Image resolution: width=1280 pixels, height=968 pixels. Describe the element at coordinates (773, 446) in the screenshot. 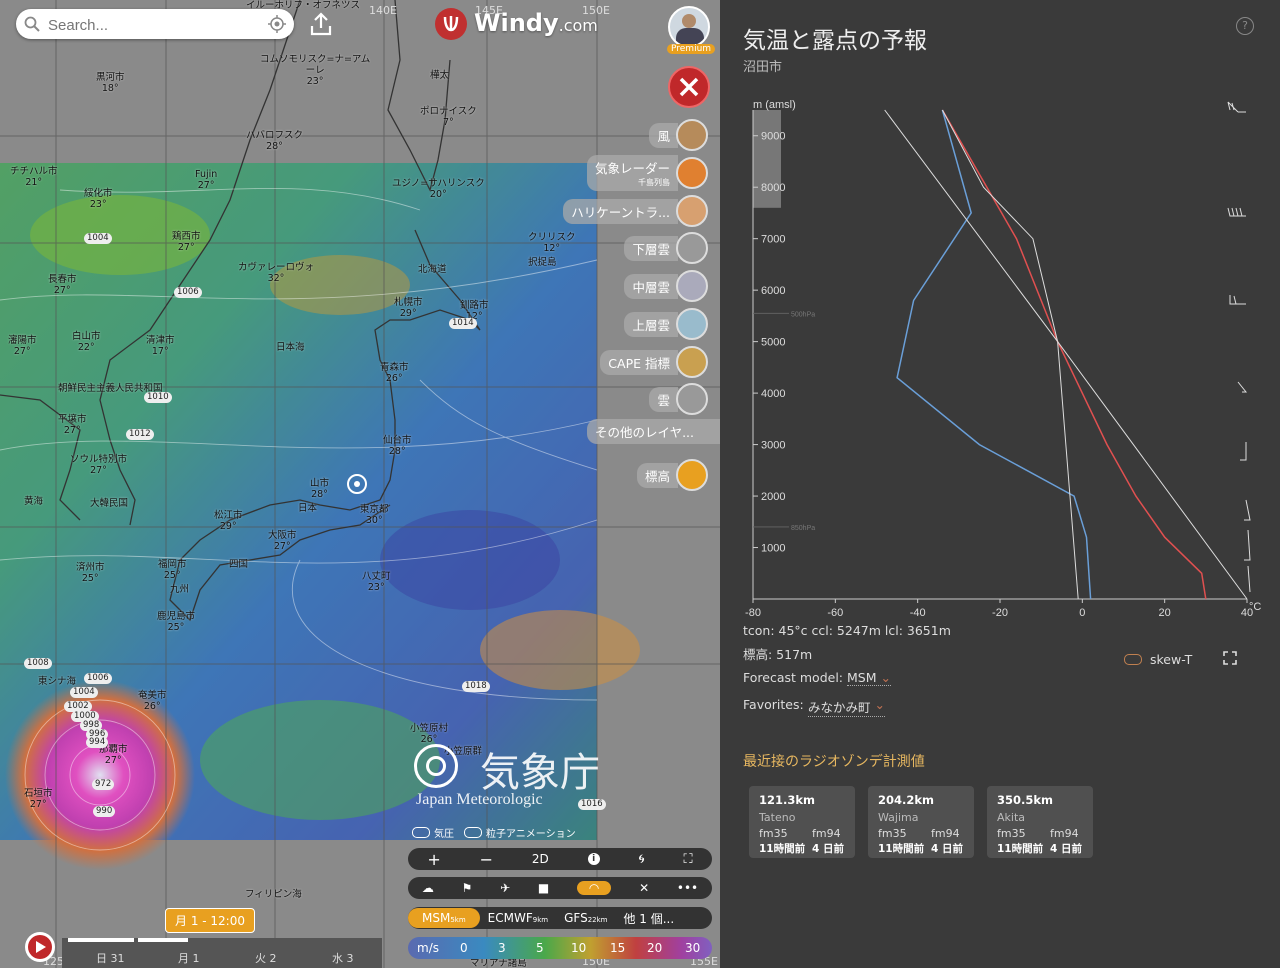

I see `y-tick-label: 3000` at that location.